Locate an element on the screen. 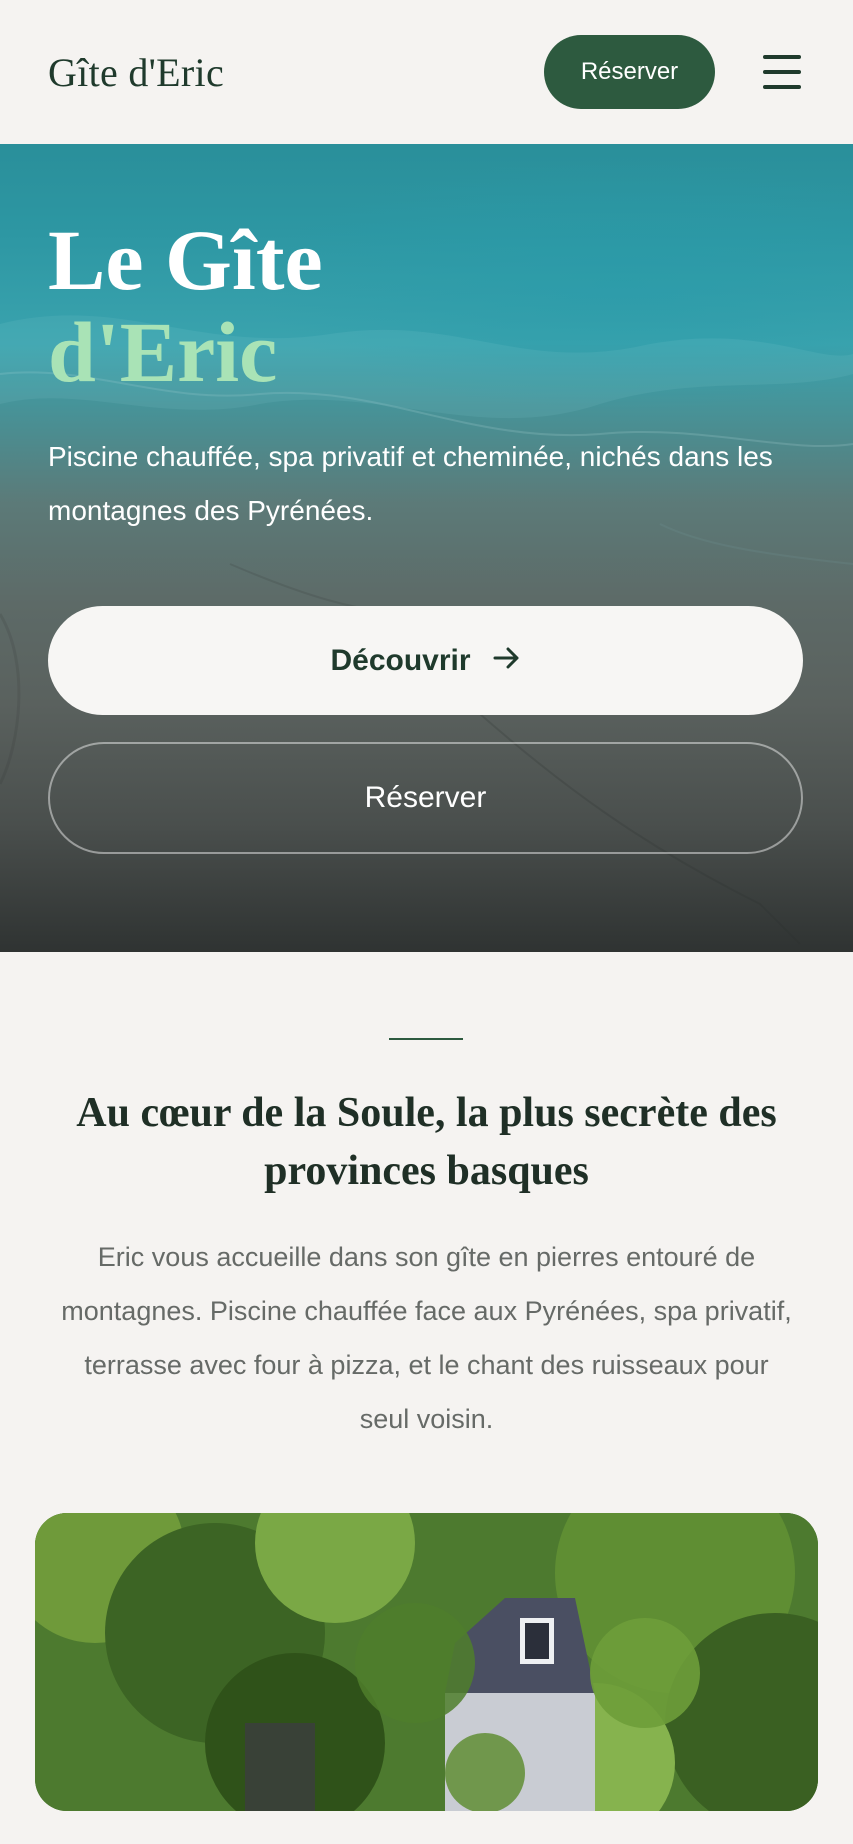 This screenshot has width=853, height=1844. reserve-button-header: Réserver is located at coordinates (629, 72).